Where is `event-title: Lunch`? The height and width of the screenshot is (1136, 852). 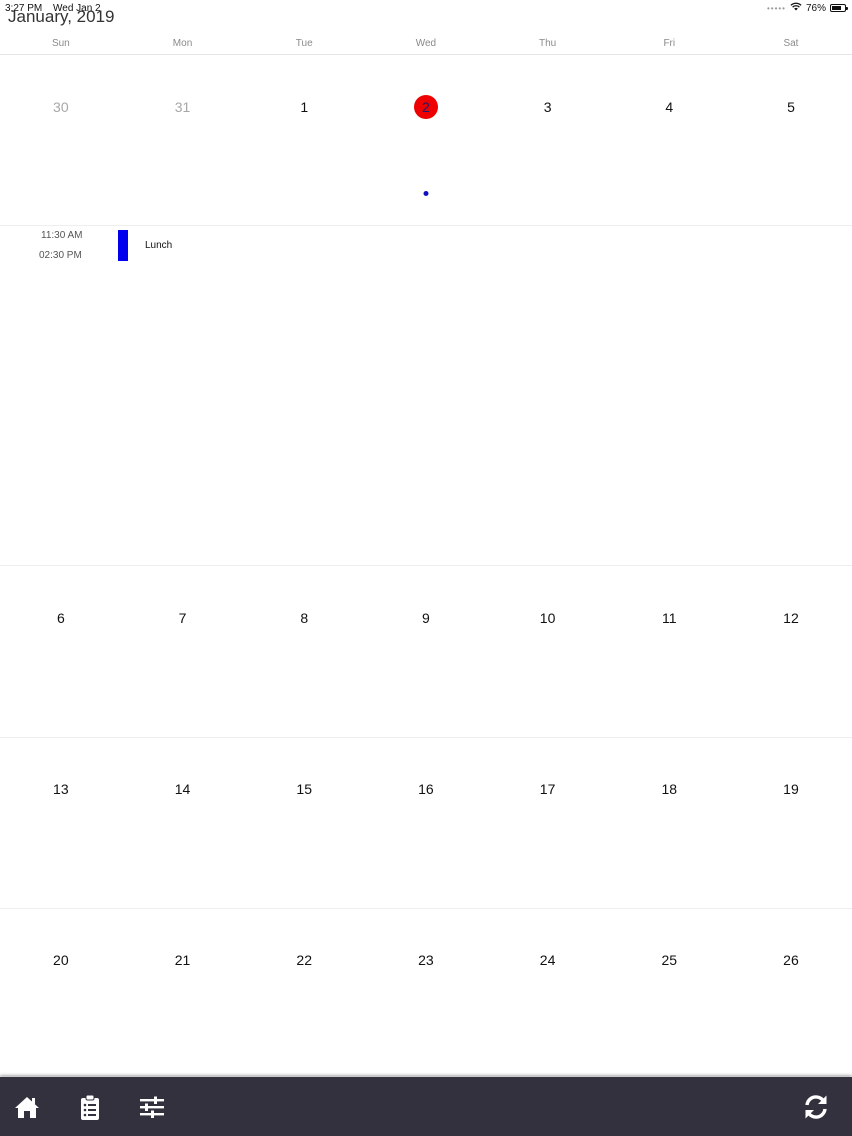 event-title: Lunch is located at coordinates (159, 245).